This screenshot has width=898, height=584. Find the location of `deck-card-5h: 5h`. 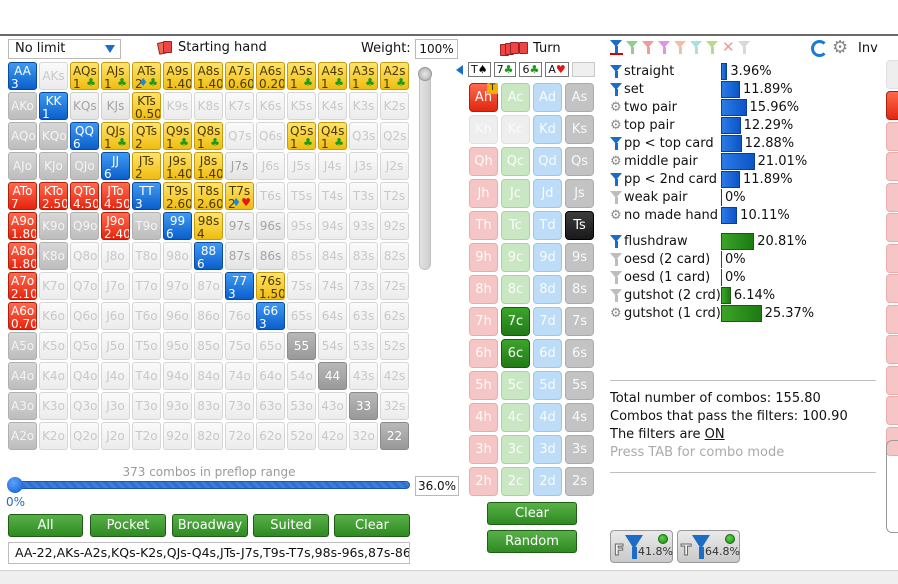

deck-card-5h: 5h is located at coordinates (483, 385).